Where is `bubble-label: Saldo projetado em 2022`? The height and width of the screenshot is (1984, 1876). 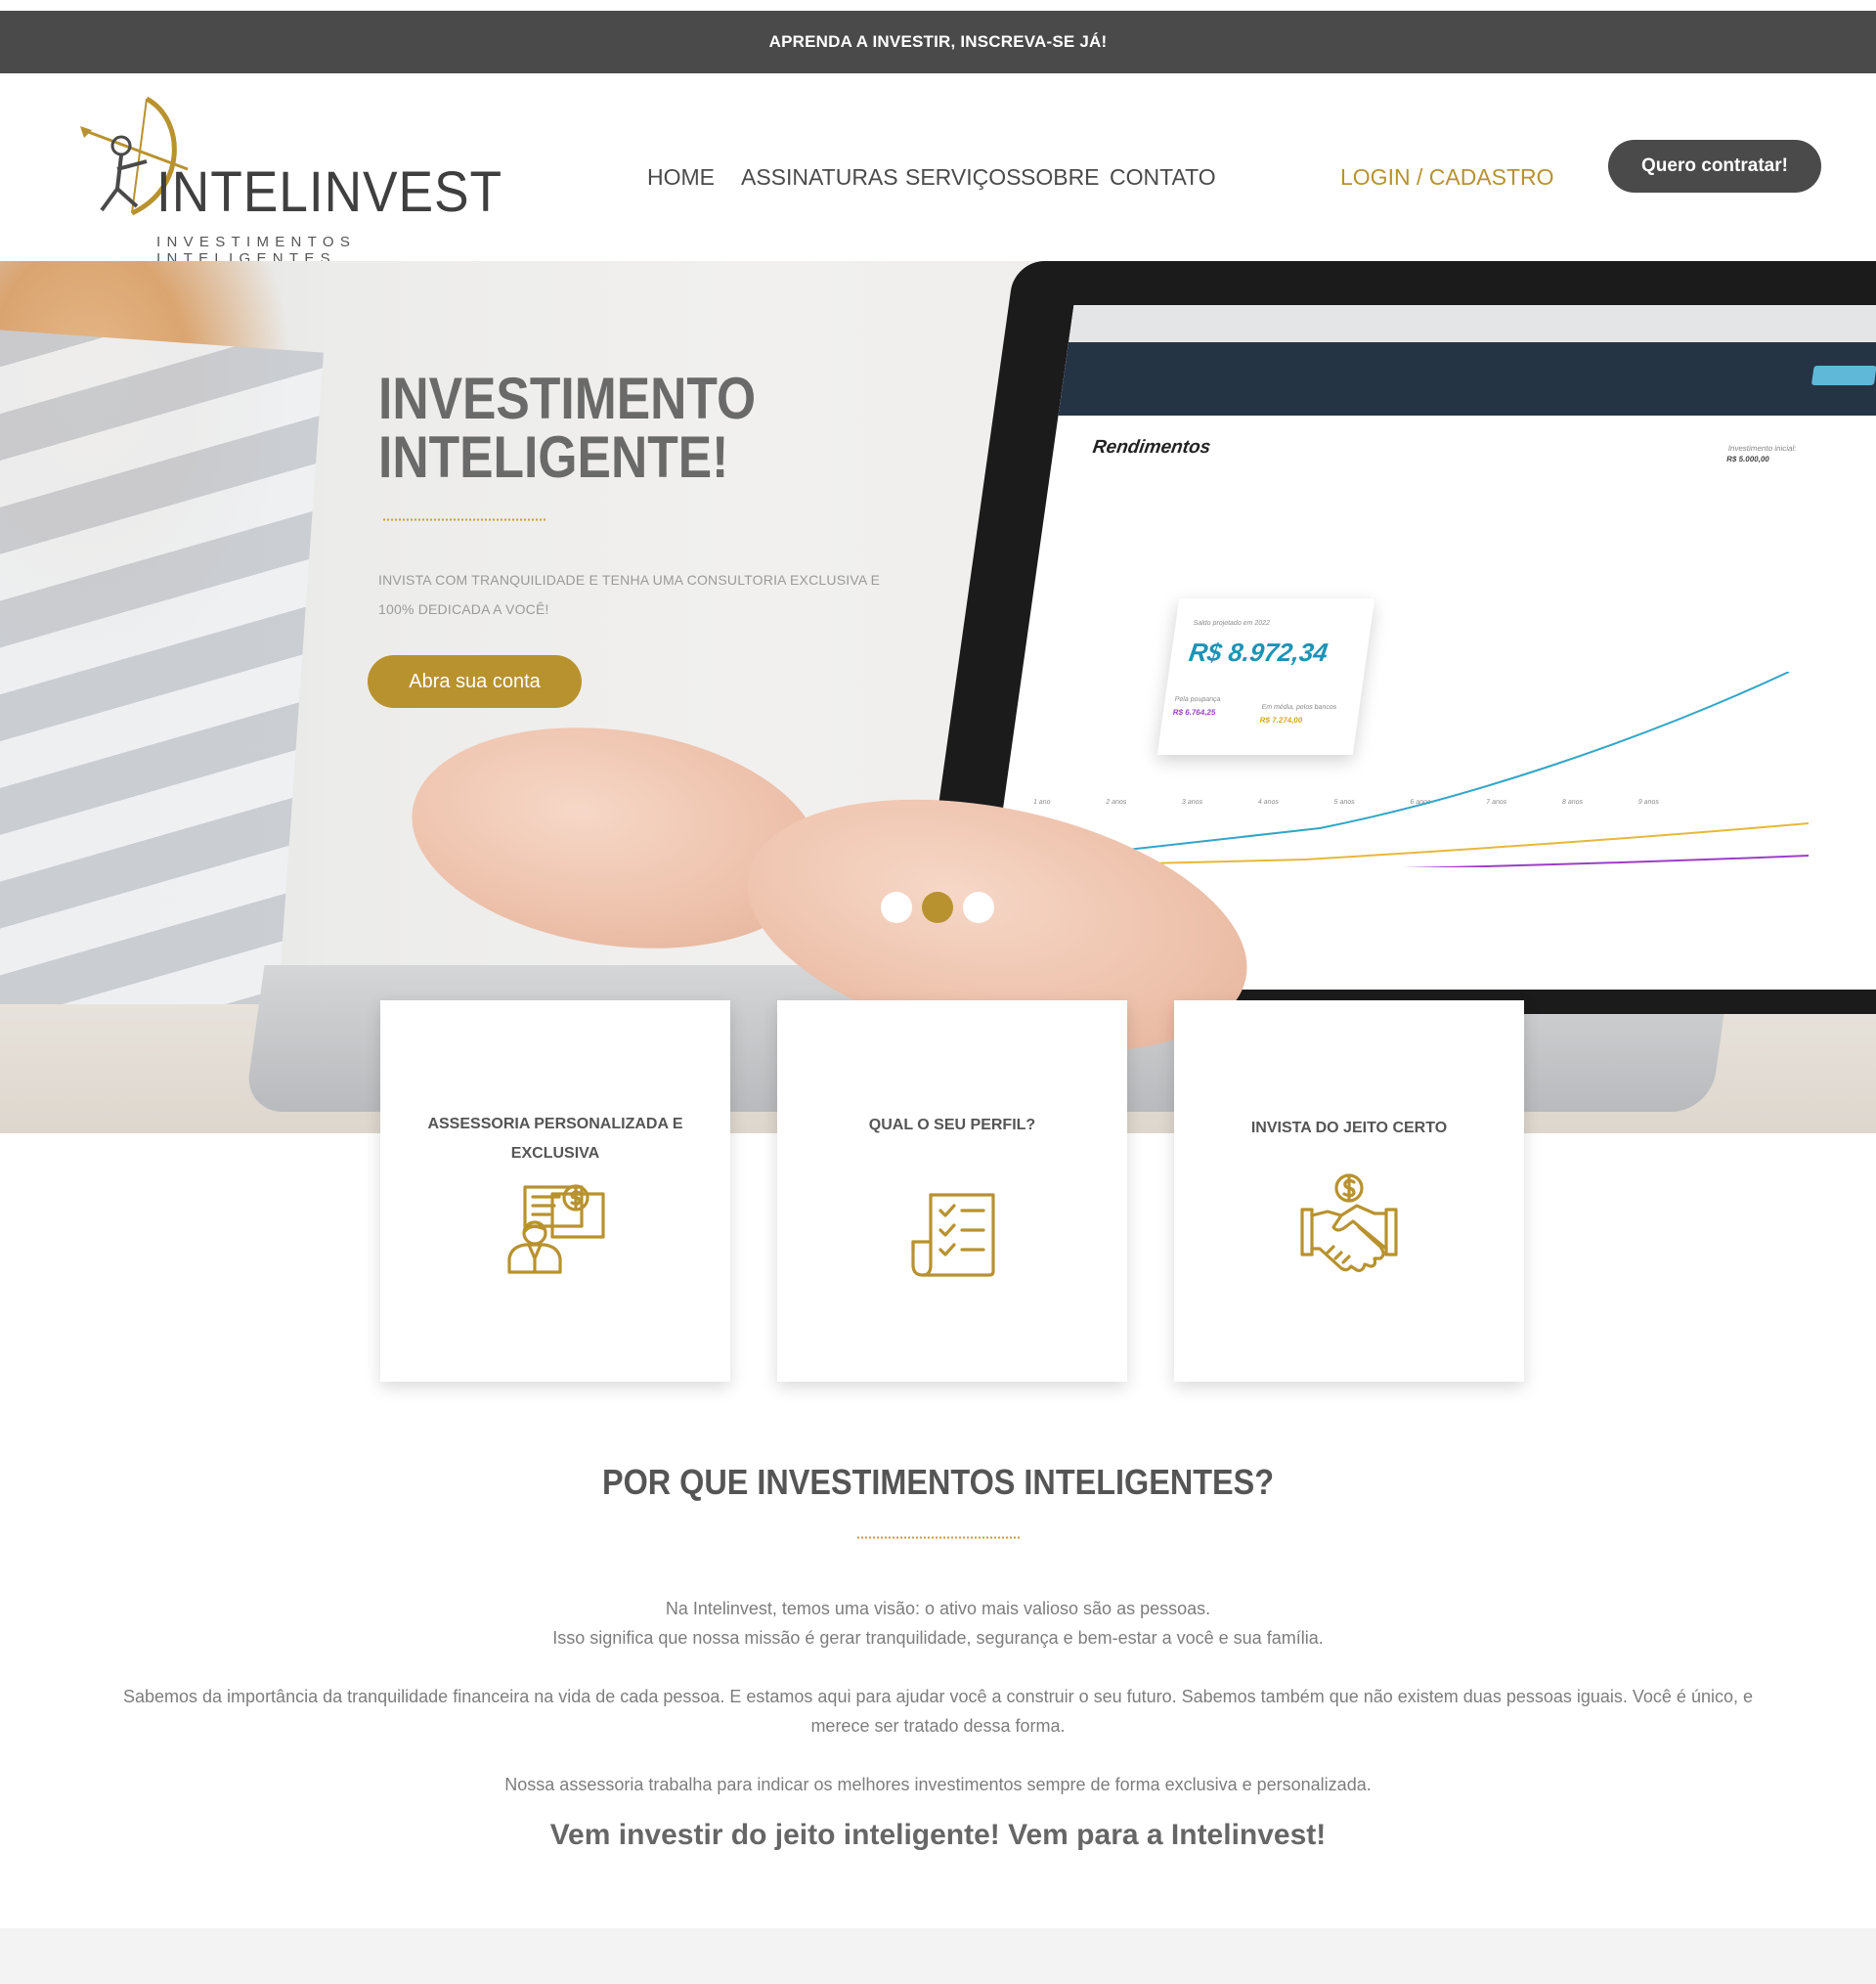
bubble-label: Saldo projetado em 2022 is located at coordinates (1232, 623).